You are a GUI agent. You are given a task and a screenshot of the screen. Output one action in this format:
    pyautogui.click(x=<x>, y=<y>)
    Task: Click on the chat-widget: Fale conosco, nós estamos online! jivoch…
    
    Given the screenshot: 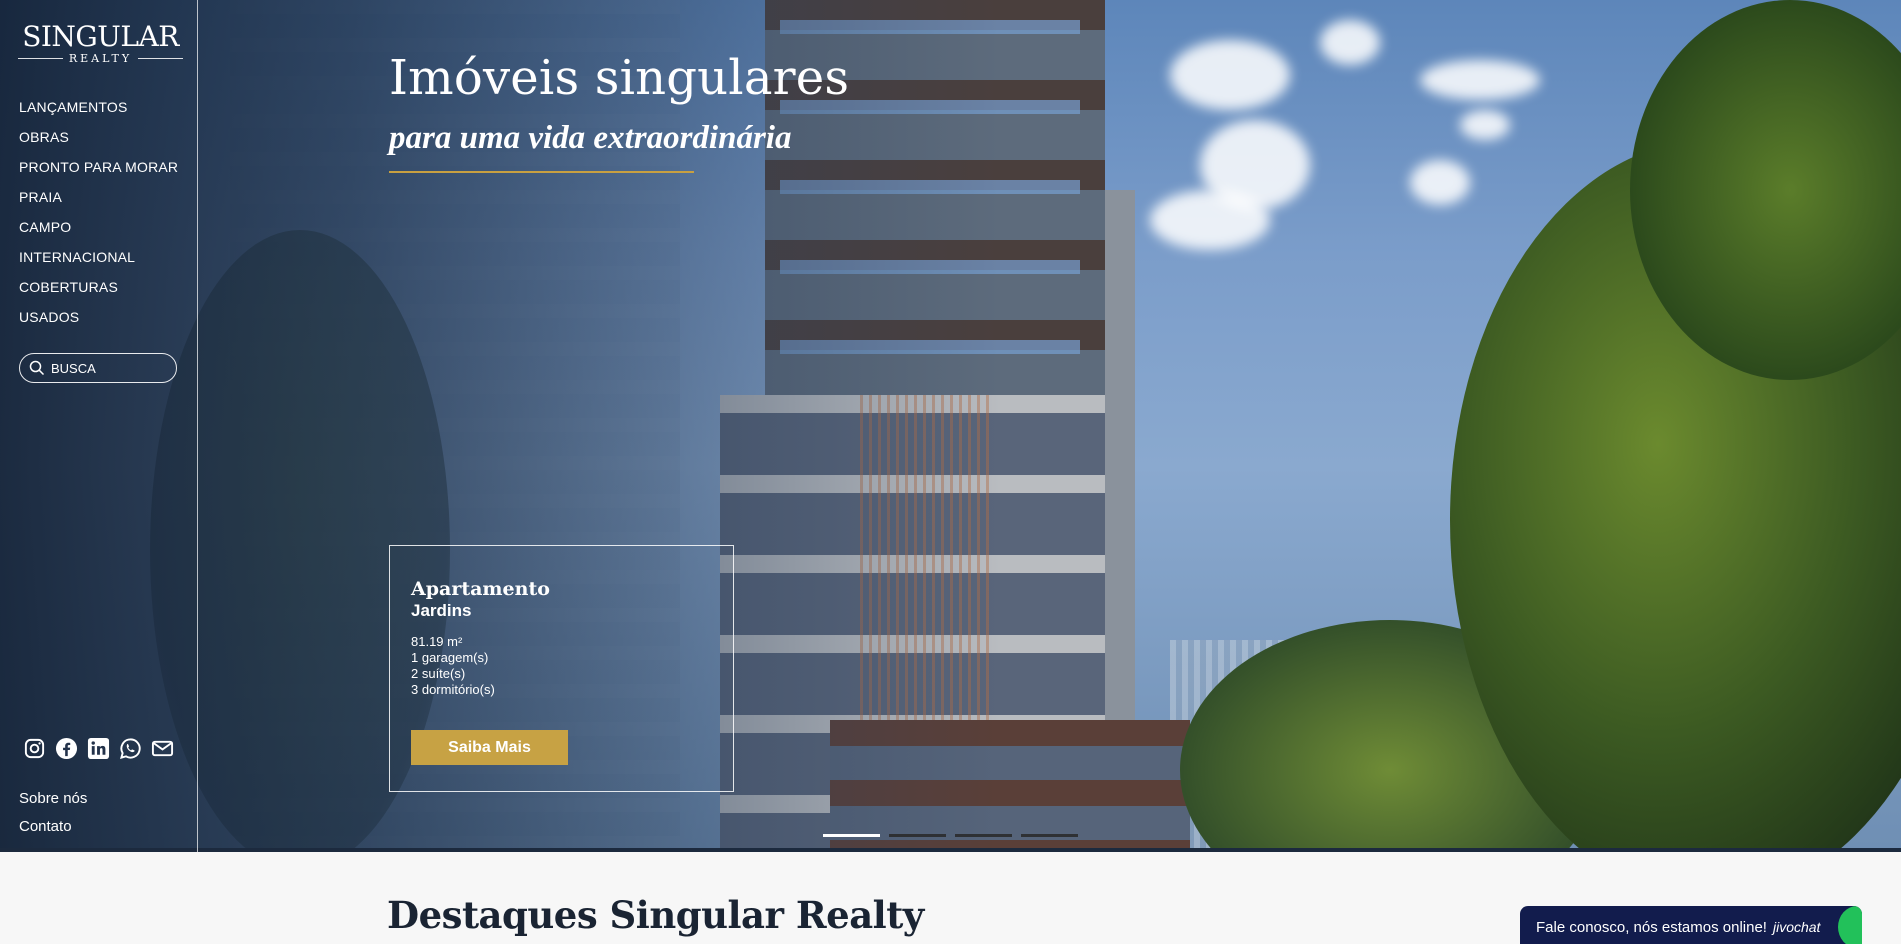 What is the action you would take?
    pyautogui.click(x=1691, y=925)
    